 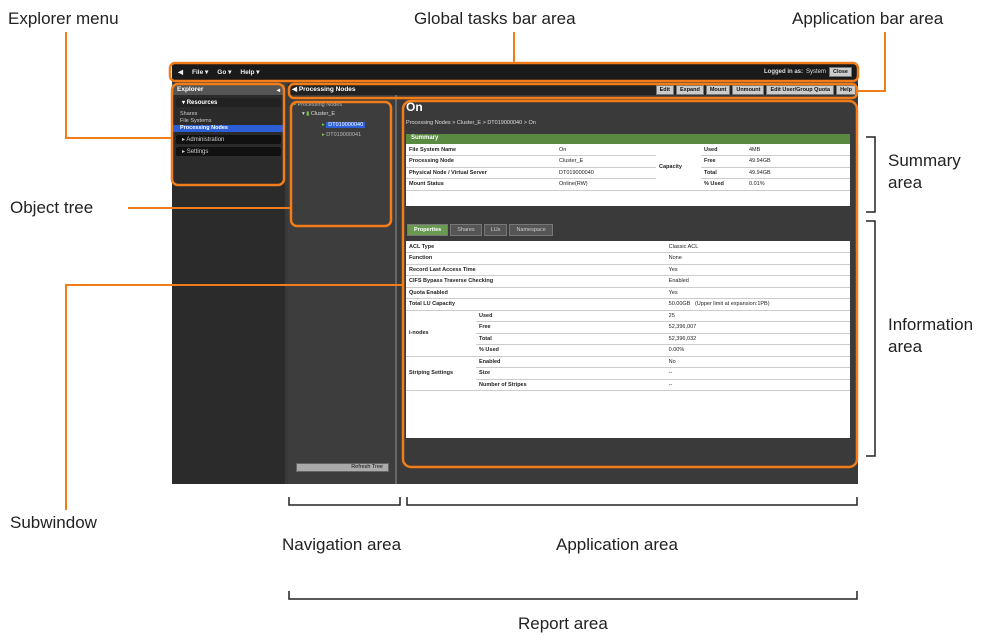 I want to click on explorer-item-processing-nodes: Processing Nodes, so click(x=228, y=128).